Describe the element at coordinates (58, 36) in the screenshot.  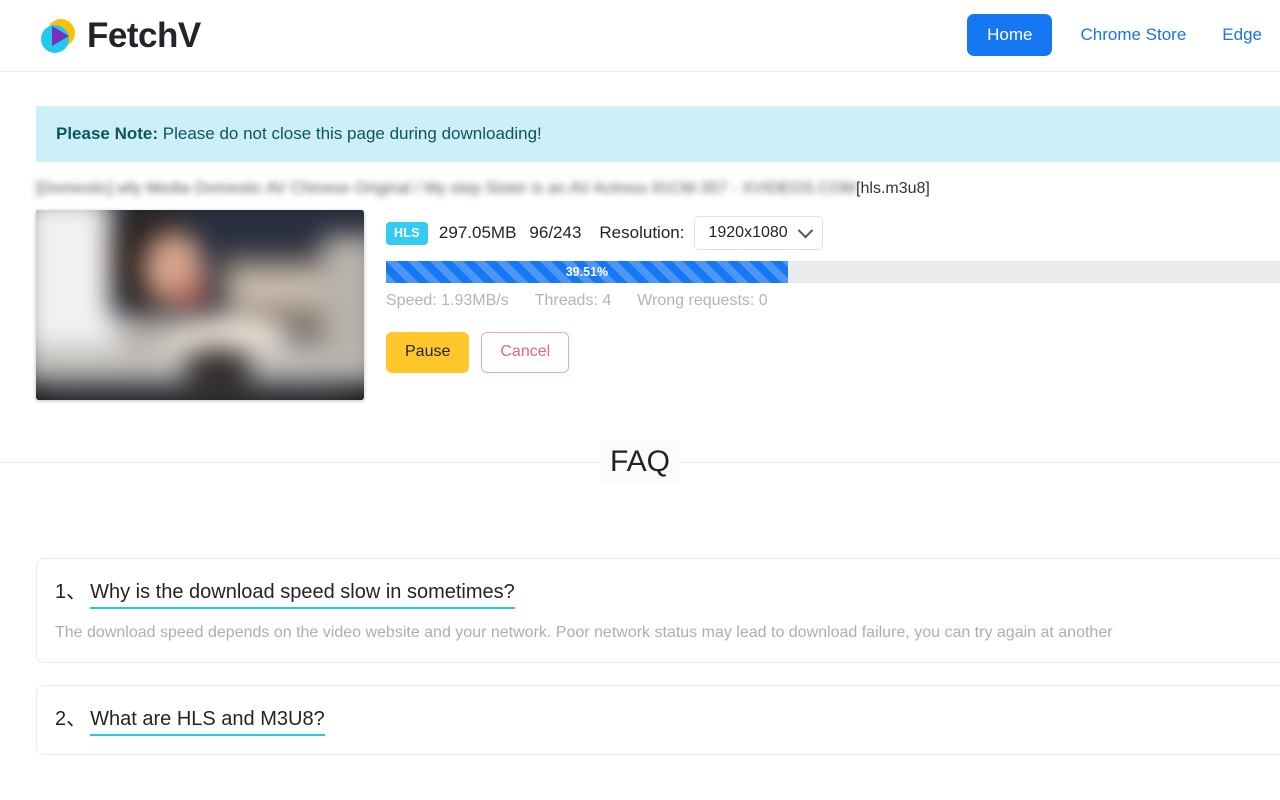
I see `fetchv-play-logo-icon` at that location.